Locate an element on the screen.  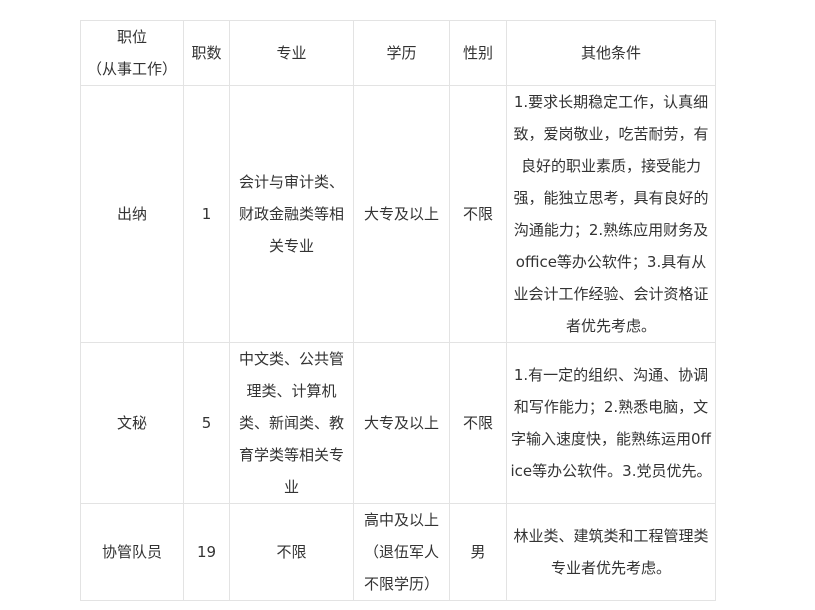
cell-education: 高中及以上（退伍军人不限学历） is located at coordinates (401, 552).